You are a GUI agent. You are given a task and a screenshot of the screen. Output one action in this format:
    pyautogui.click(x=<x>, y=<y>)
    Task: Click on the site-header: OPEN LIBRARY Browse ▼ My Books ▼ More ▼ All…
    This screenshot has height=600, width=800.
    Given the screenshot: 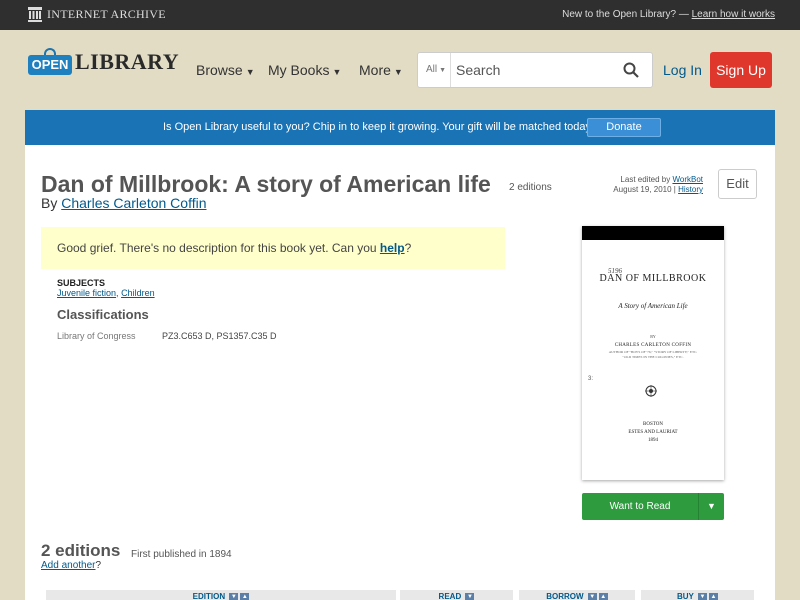 What is the action you would take?
    pyautogui.click(x=400, y=70)
    